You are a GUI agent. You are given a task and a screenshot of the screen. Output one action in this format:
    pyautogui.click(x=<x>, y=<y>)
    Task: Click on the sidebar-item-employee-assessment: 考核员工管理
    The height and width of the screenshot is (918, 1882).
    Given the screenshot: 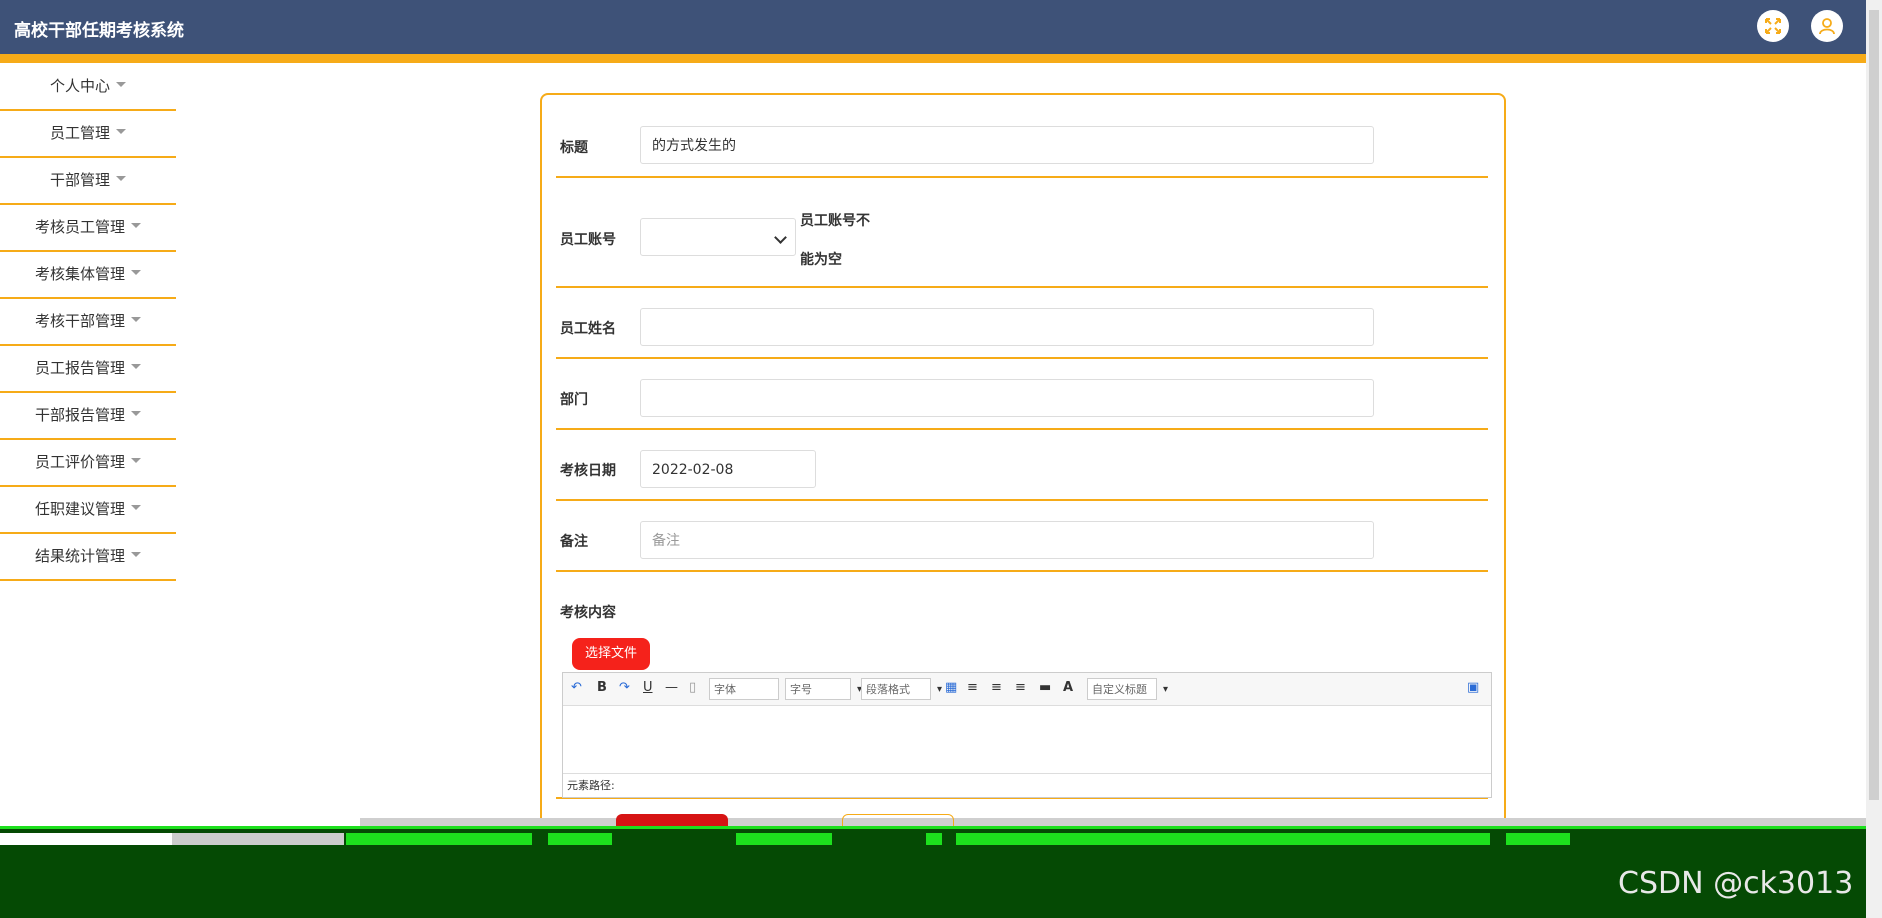 What is the action you would take?
    pyautogui.click(x=88, y=228)
    